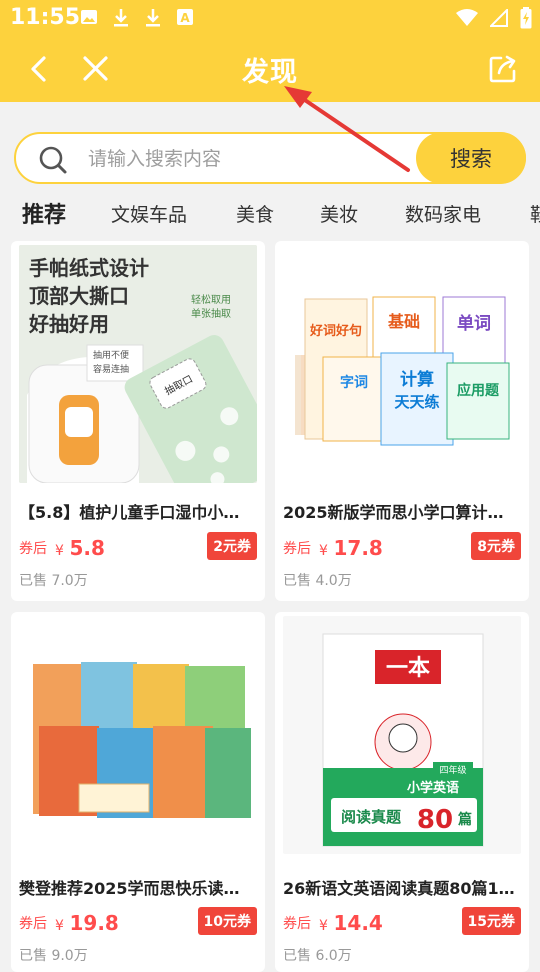  What do you see at coordinates (435, 820) in the screenshot?
I see `image-caption: 80` at bounding box center [435, 820].